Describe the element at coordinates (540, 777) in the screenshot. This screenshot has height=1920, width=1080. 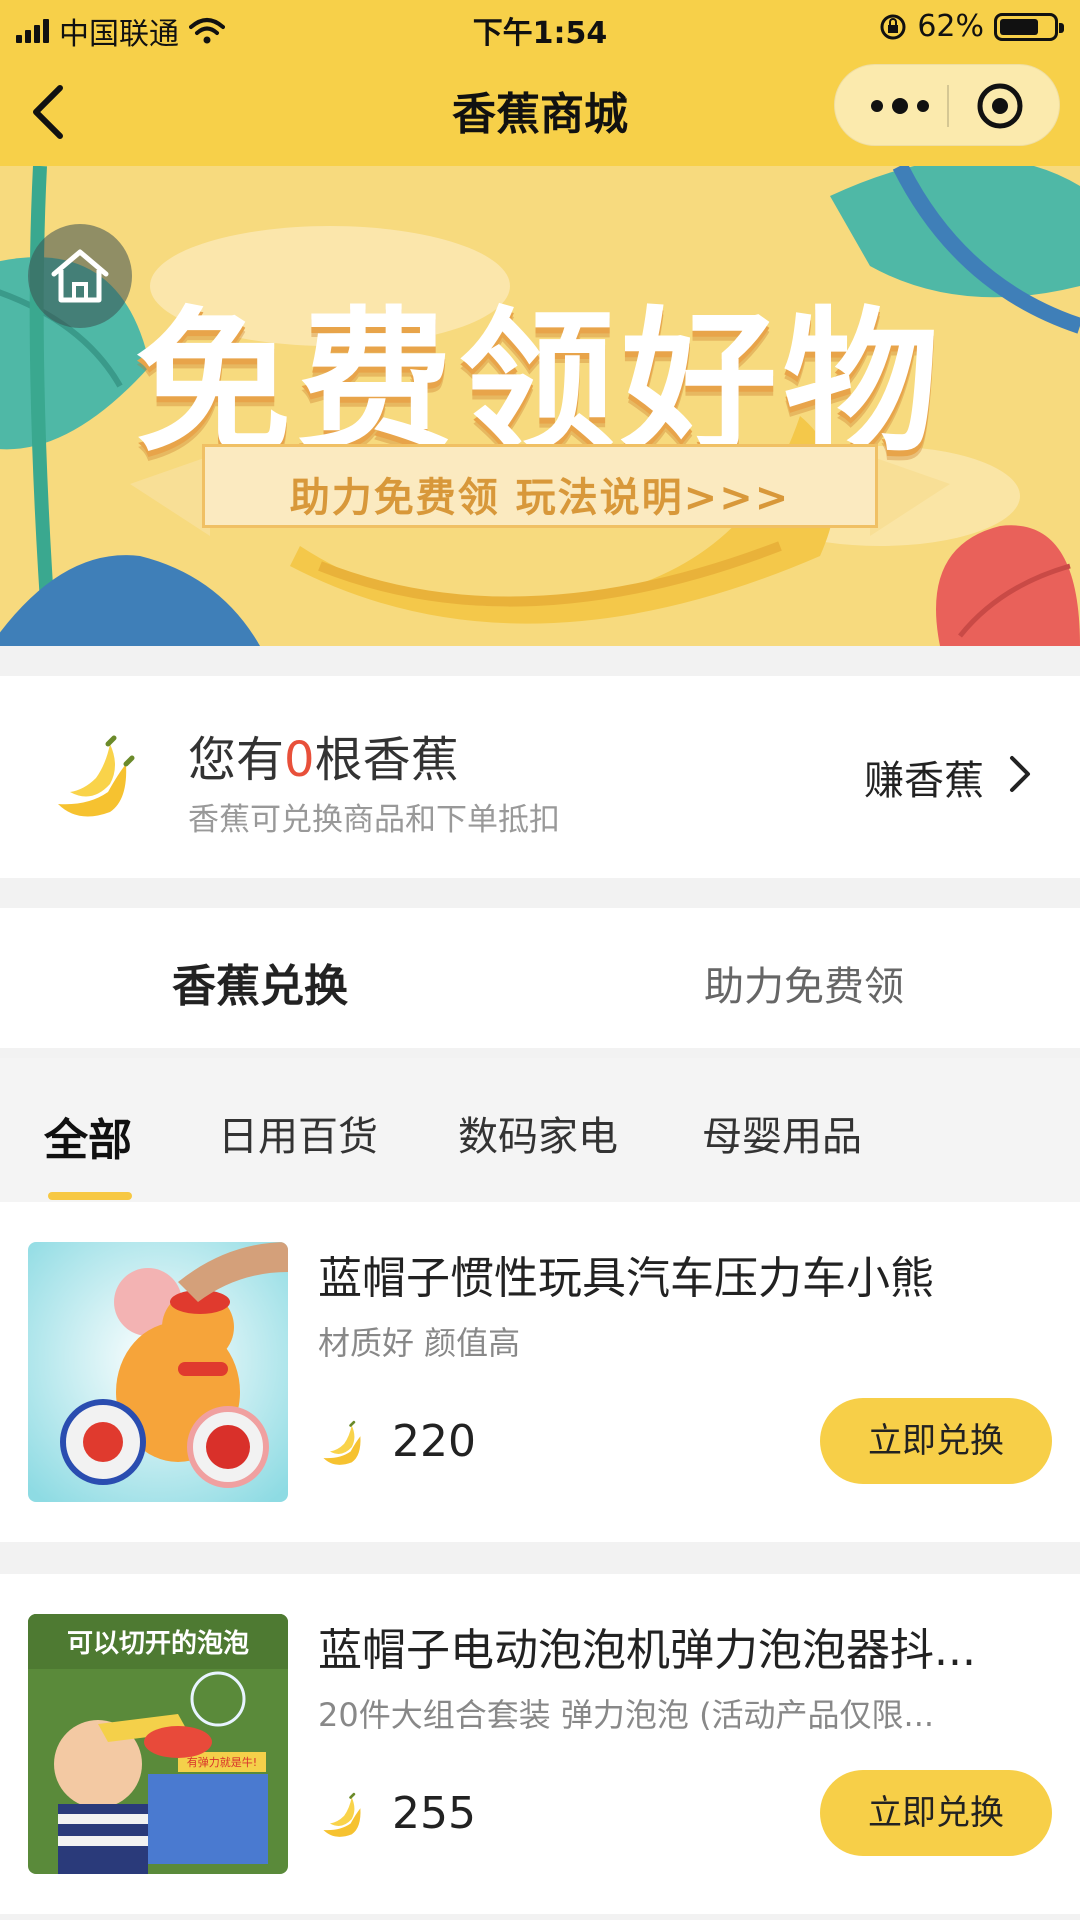
I see `banana-balance-card: 您有0根香蕉 香蕉可兑换商品和下单抵扣 赚香蕉` at that location.